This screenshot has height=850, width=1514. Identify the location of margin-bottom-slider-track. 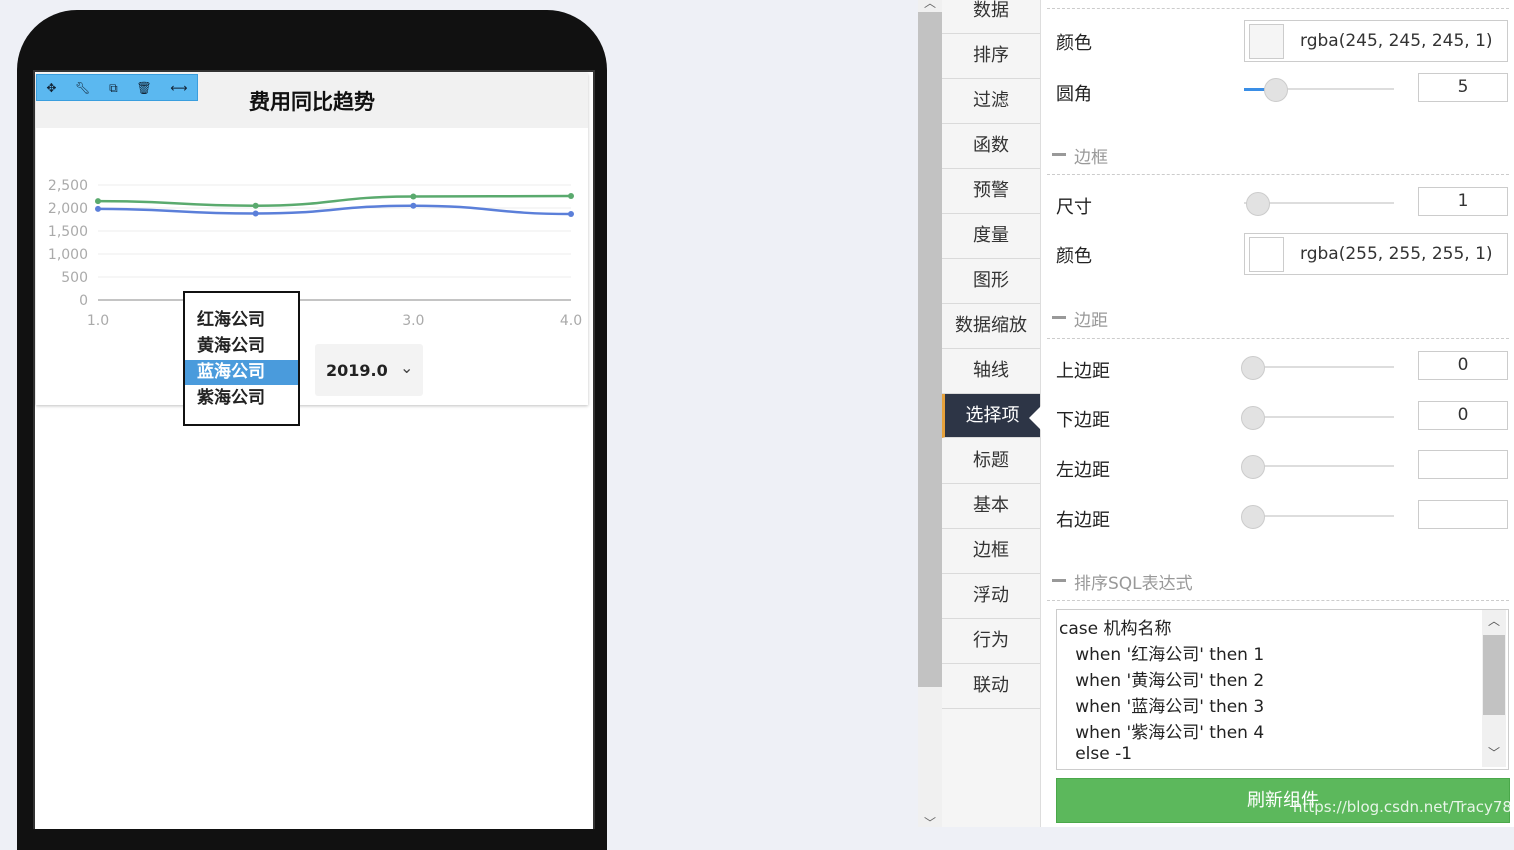
(1319, 417).